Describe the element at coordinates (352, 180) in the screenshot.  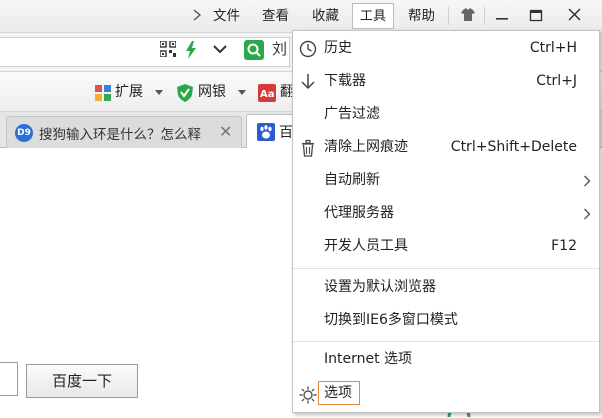
I see `menu-item-label: 自动刷新` at that location.